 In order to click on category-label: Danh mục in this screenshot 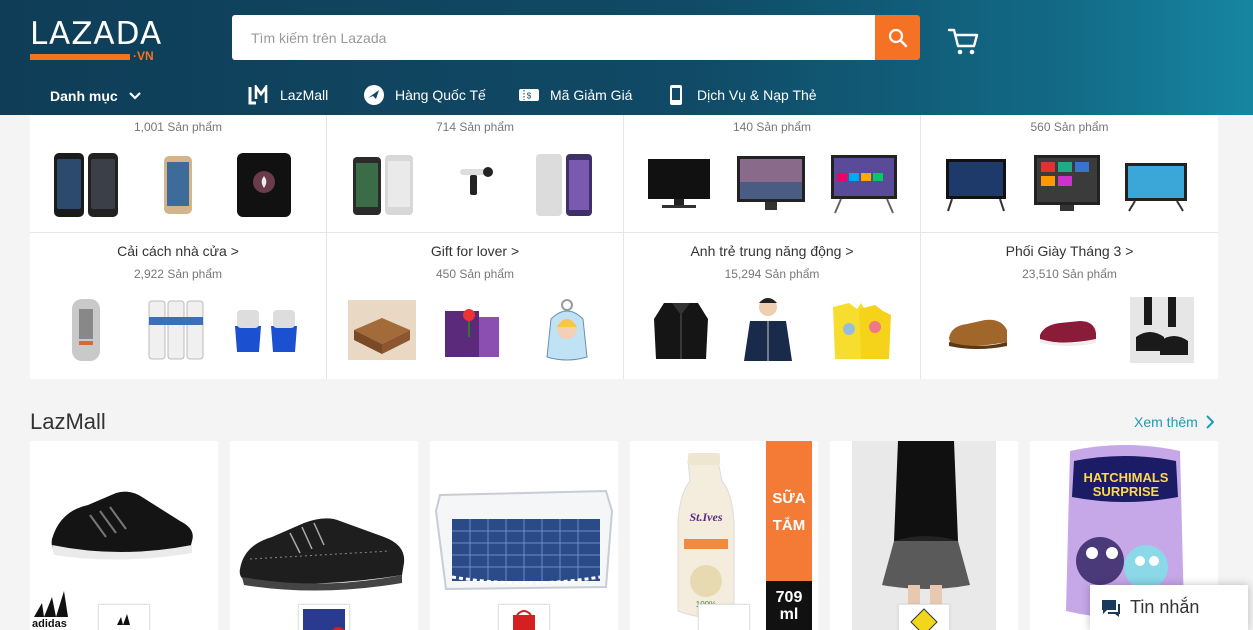, I will do `click(84, 96)`.